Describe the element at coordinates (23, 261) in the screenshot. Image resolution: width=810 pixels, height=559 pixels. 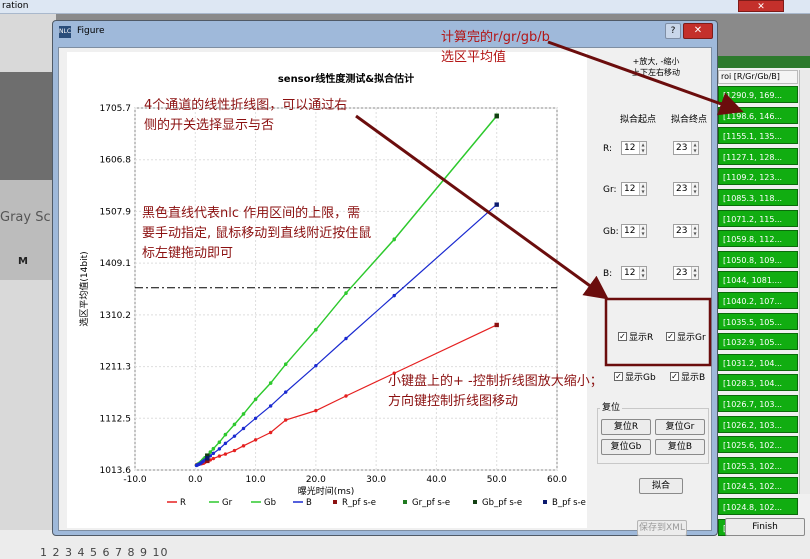
I see `background-m-label: M` at that location.